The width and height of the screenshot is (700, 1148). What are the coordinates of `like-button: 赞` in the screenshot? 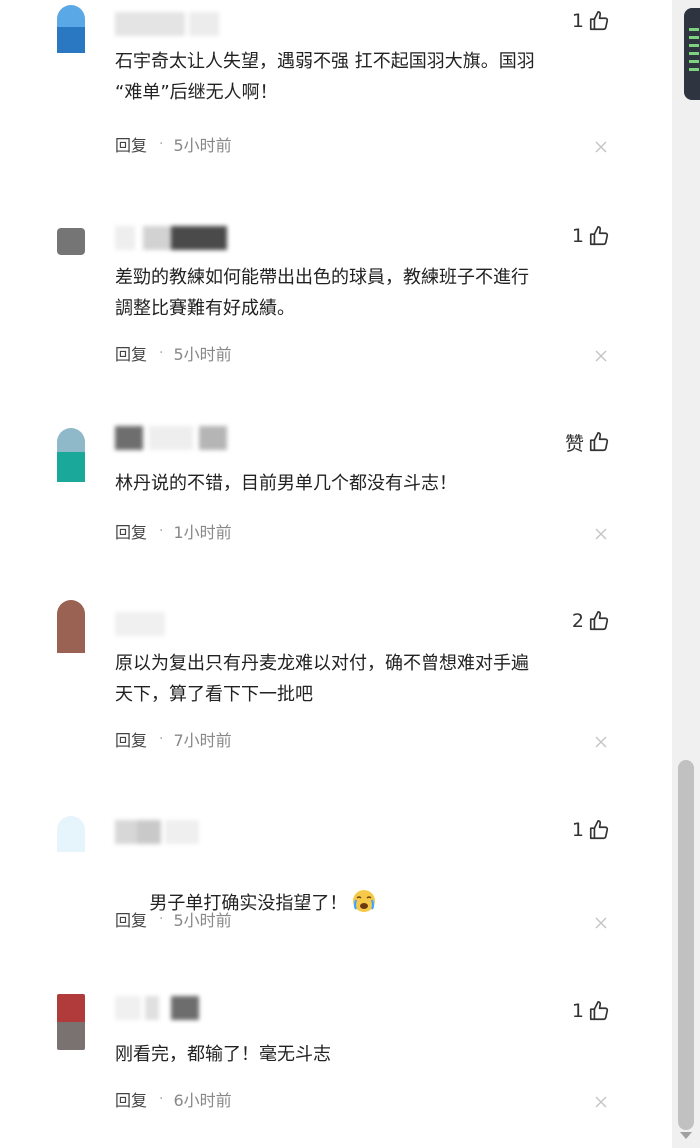 It's located at (587, 442).